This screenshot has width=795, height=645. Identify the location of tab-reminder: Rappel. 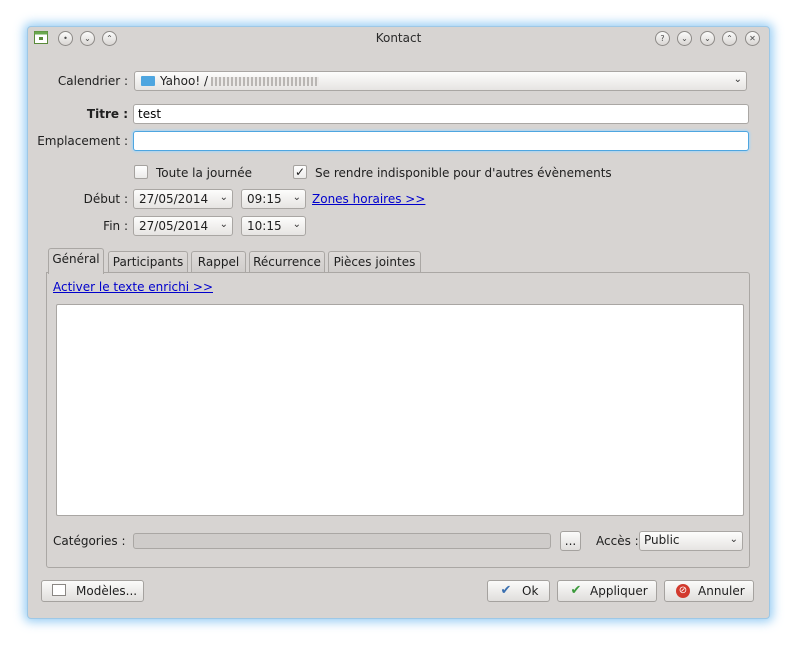
(218, 262).